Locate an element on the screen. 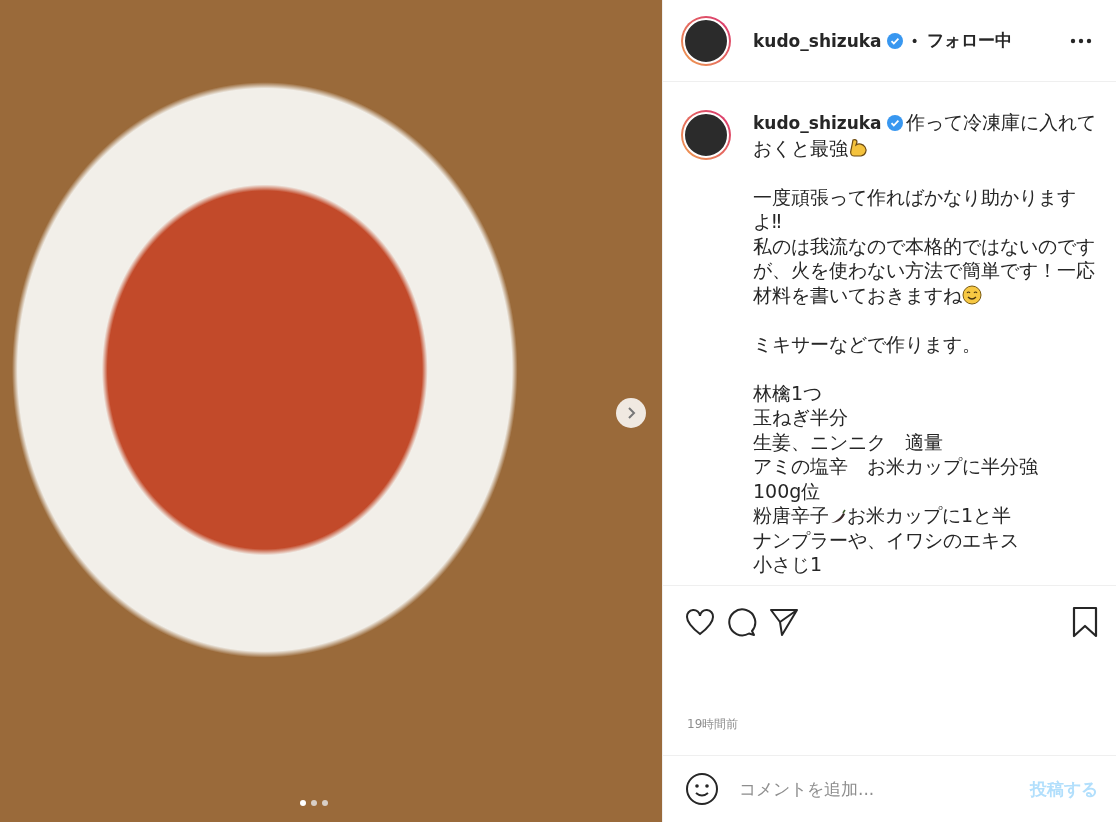 The height and width of the screenshot is (822, 1116). chili-pepper-icon is located at coordinates (838, 516).